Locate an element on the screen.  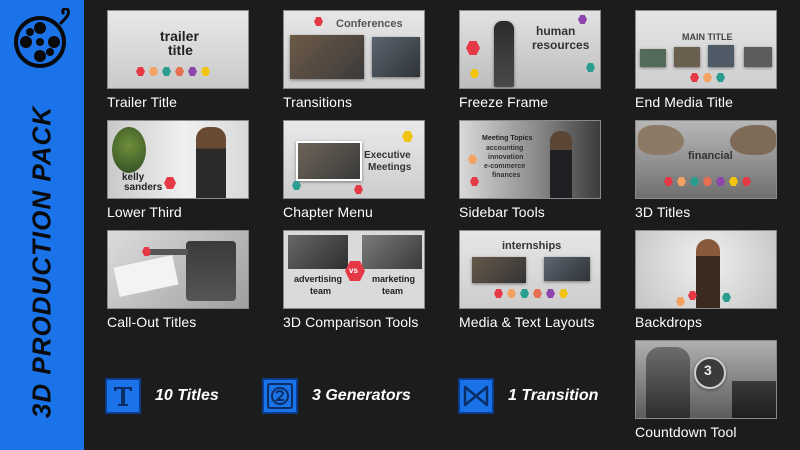
tile-label: Media & Text Layouts is located at coordinates (527, 322).